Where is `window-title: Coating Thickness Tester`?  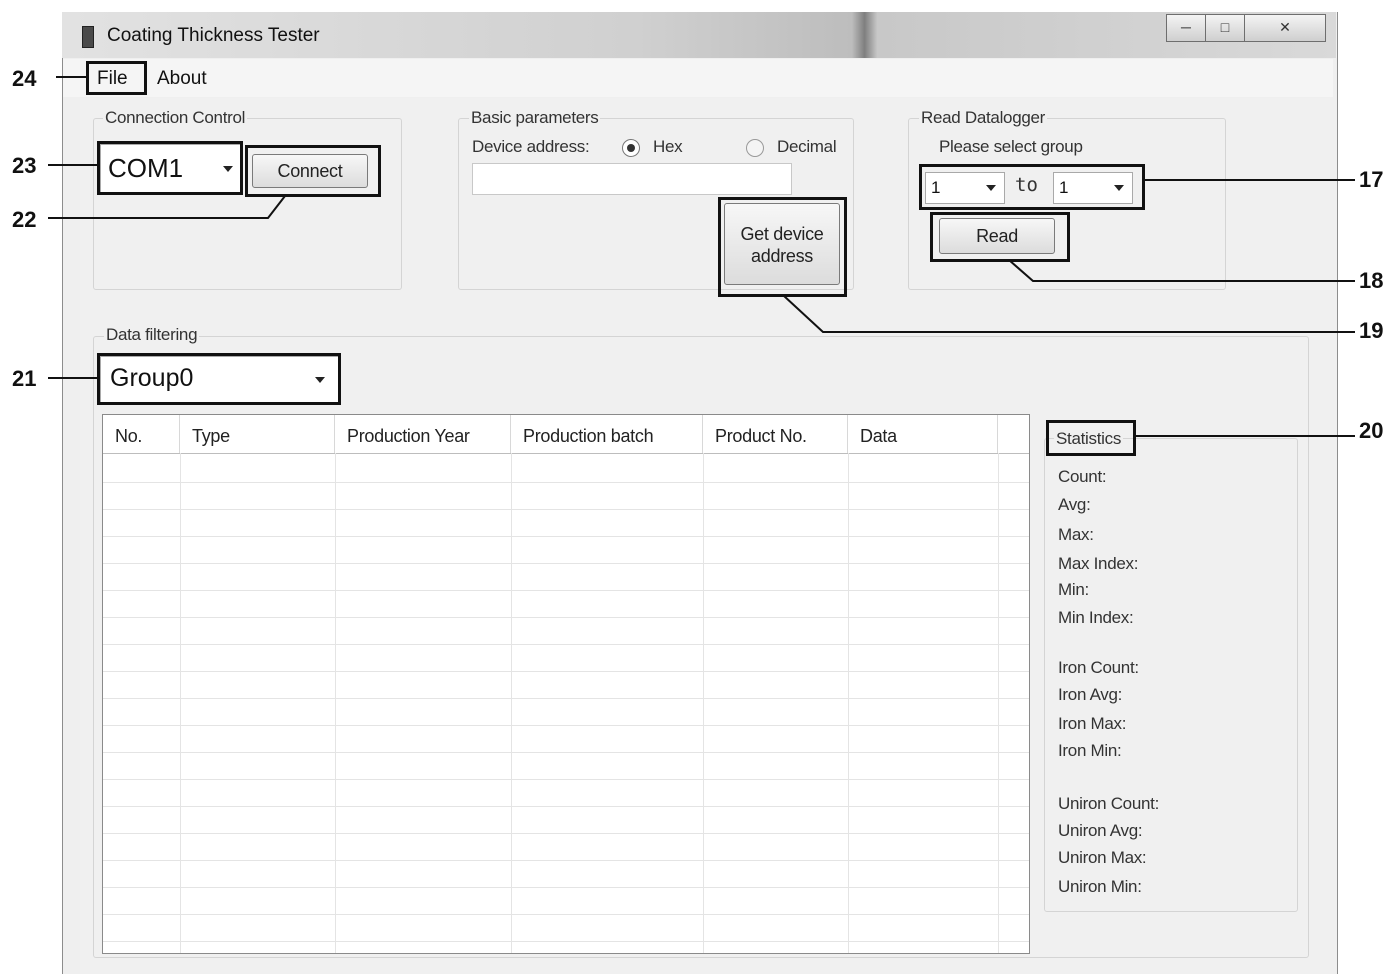
window-title: Coating Thickness Tester is located at coordinates (213, 35).